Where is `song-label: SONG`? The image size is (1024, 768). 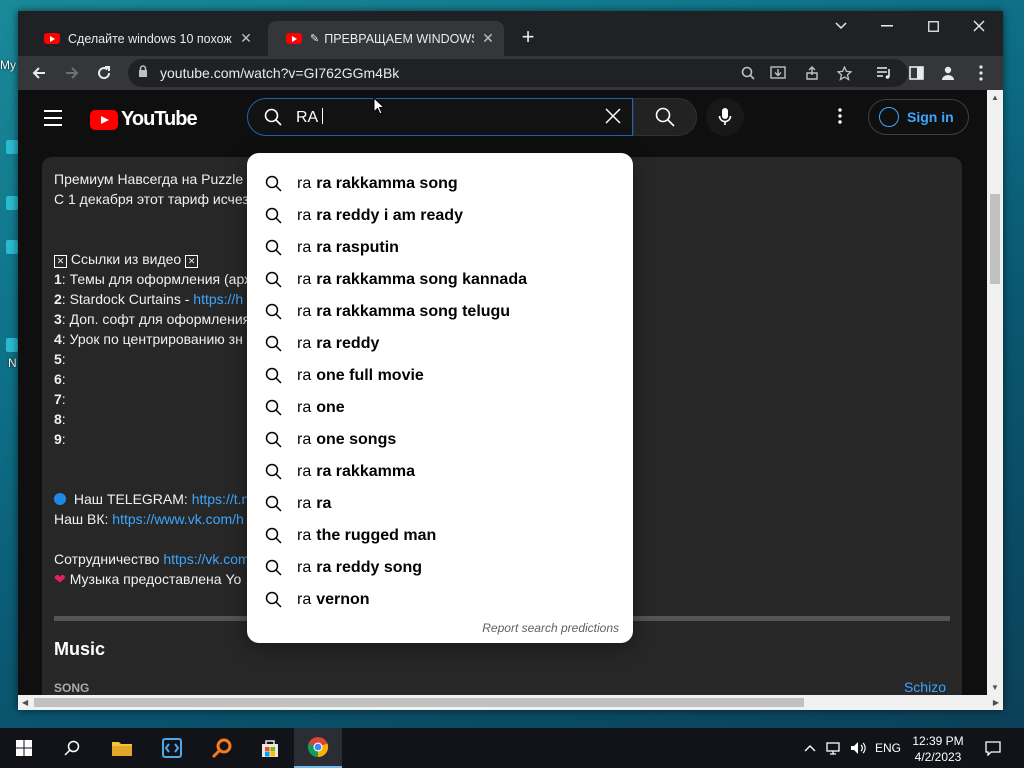
song-label: SONG is located at coordinates (72, 688).